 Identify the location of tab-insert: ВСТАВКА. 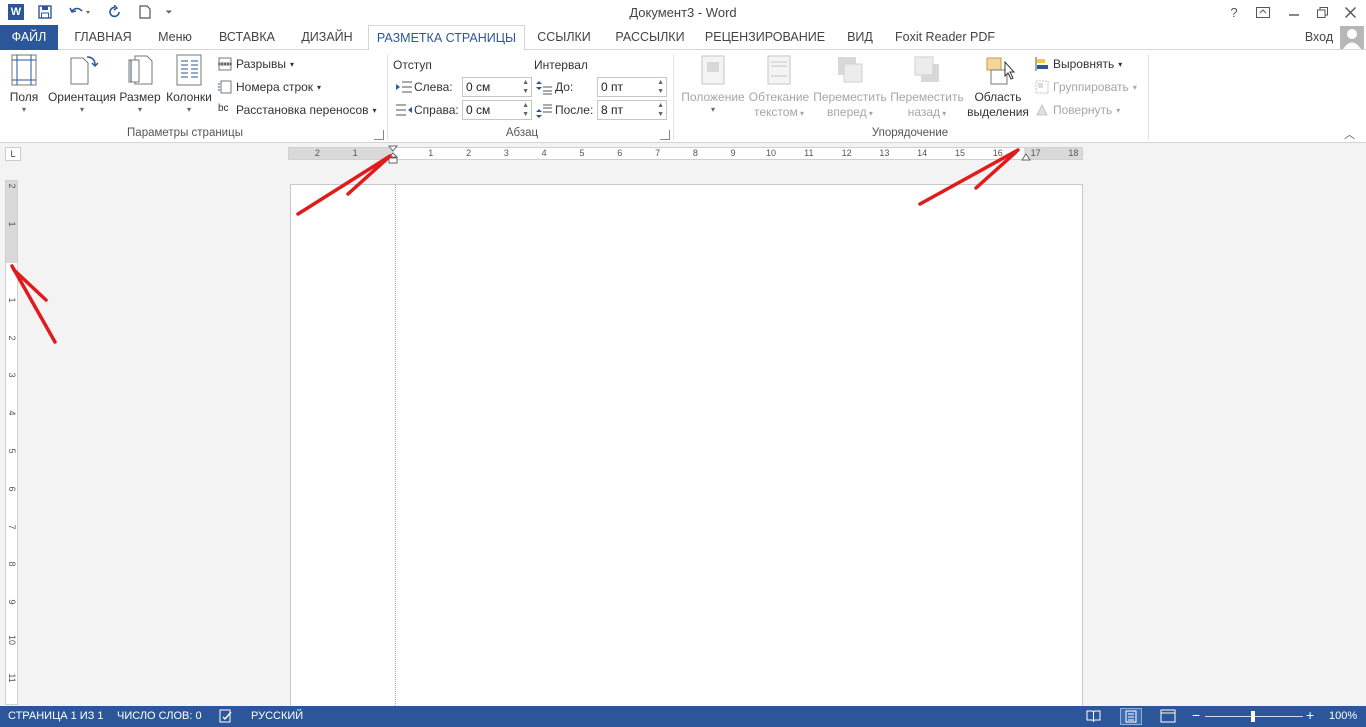
(247, 37).